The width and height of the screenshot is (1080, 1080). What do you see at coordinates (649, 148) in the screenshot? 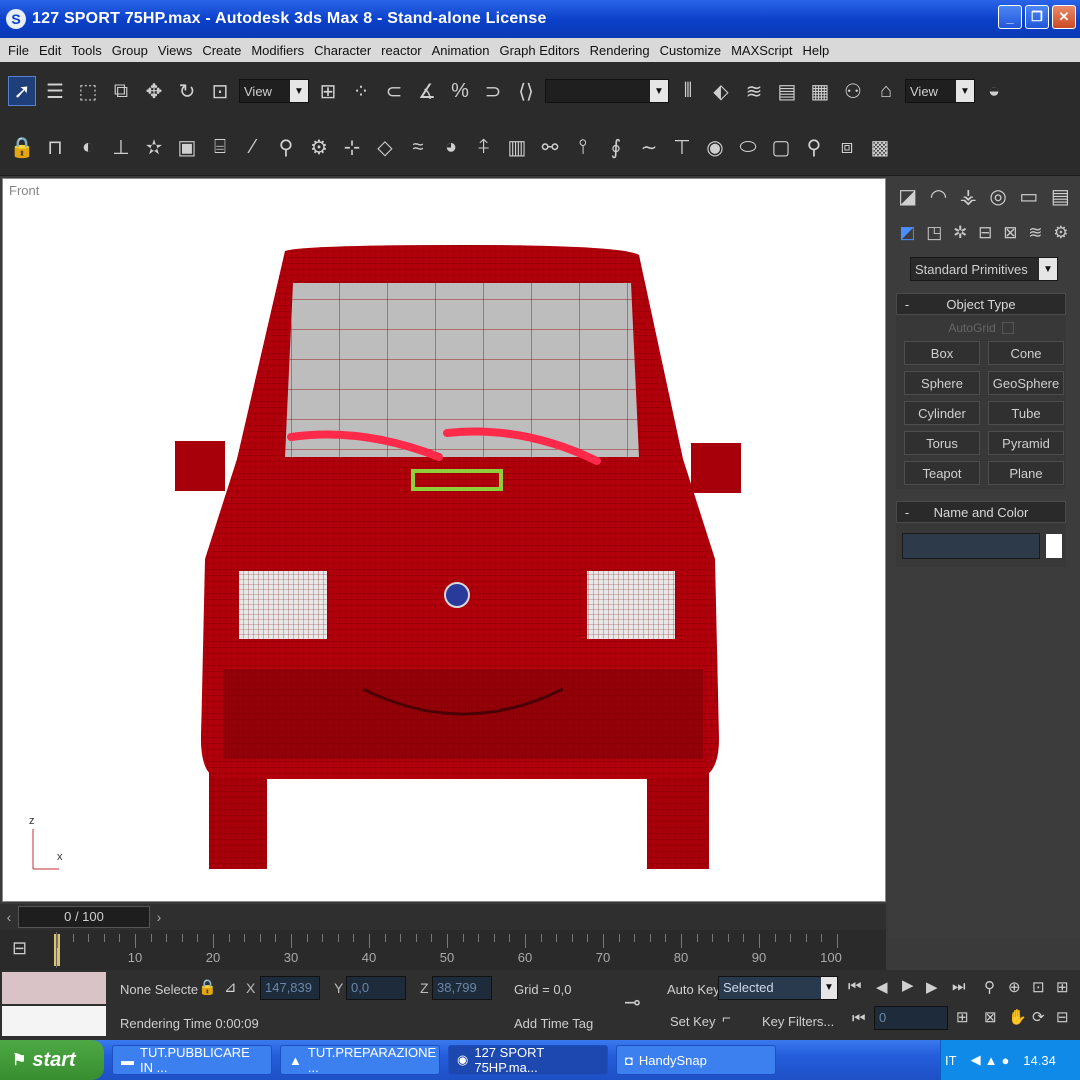
I see `dashpot-icon: ∼` at bounding box center [649, 148].